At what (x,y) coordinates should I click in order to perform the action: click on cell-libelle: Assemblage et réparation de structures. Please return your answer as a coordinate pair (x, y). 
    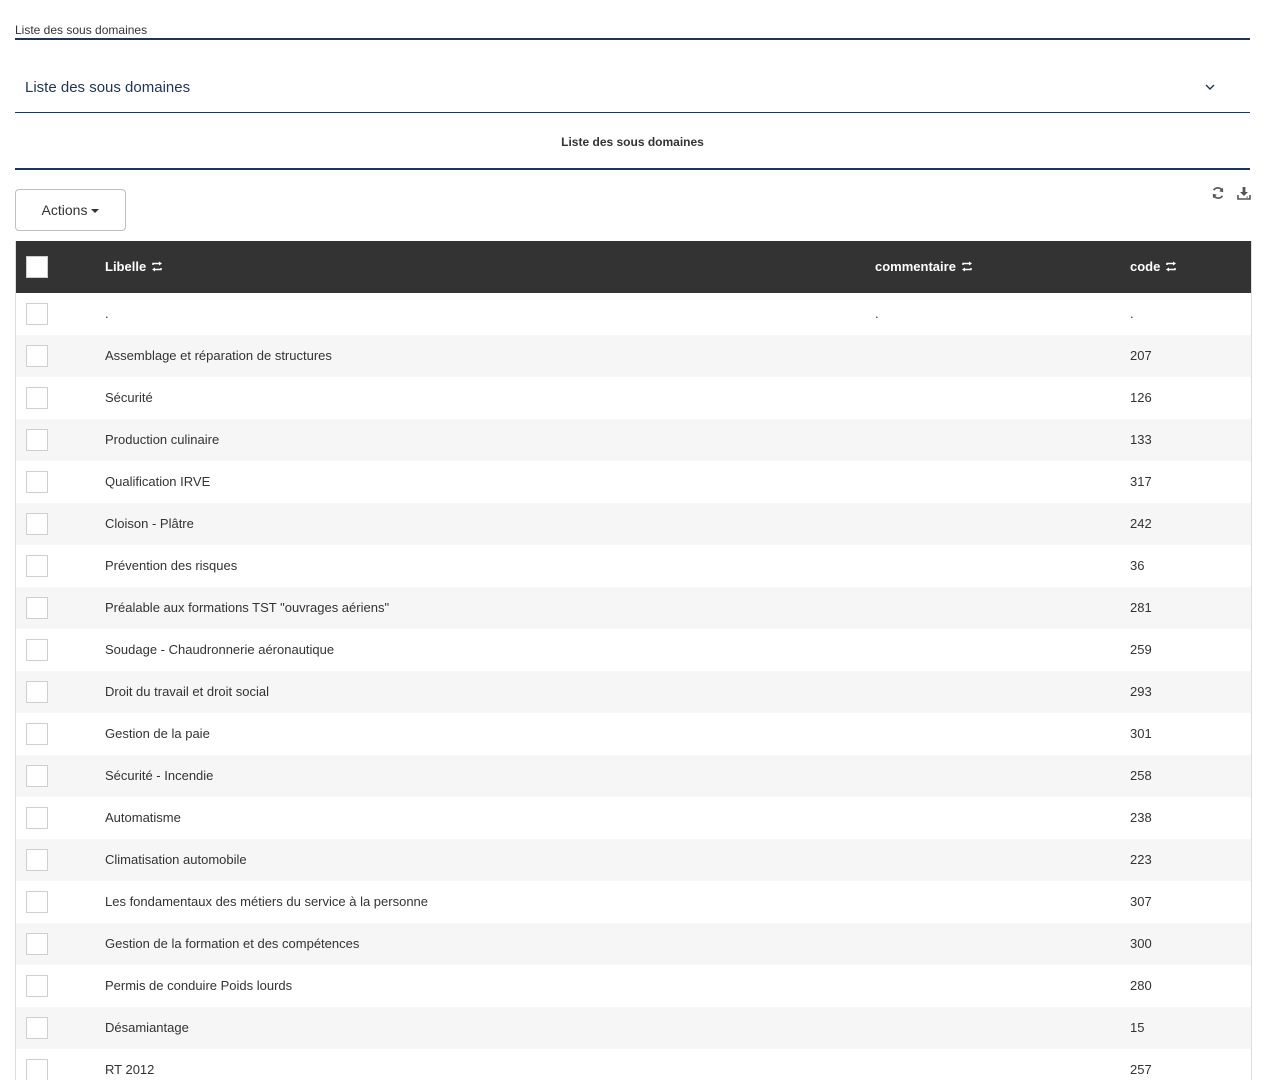
    Looking at the image, I should click on (218, 355).